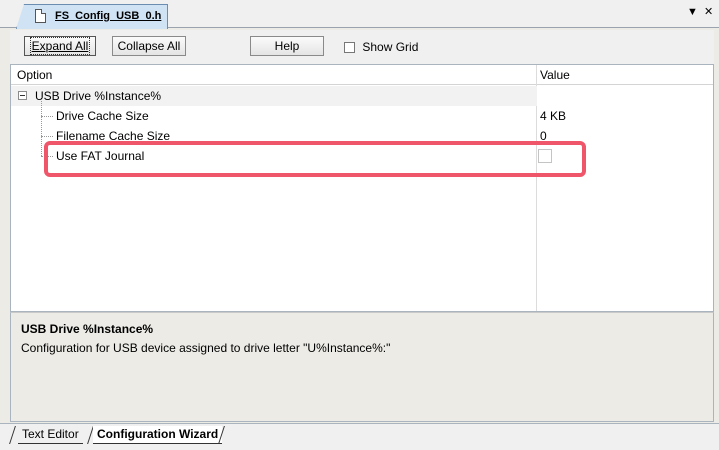  What do you see at coordinates (390, 47) in the screenshot?
I see `show-grid-label: Show Grid` at bounding box center [390, 47].